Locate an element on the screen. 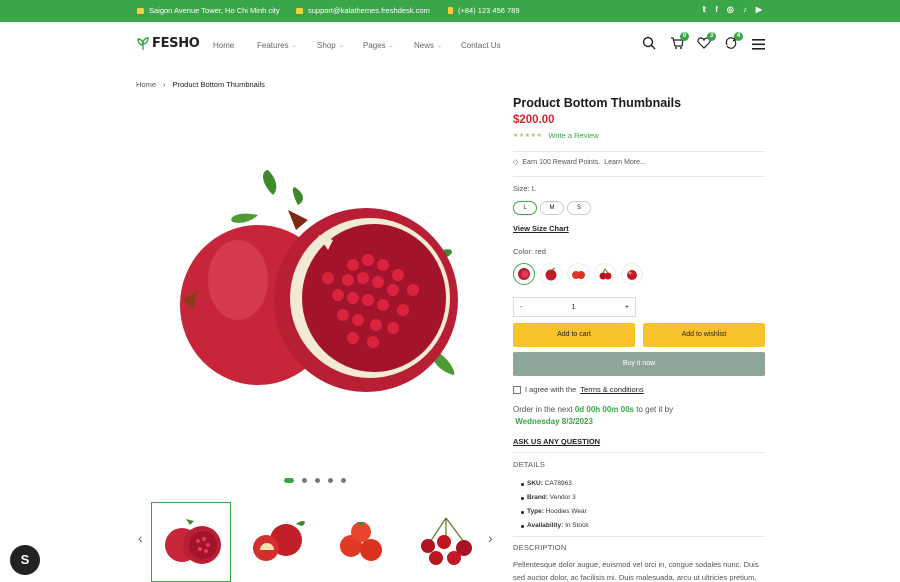  search-button is located at coordinates (649, 44).